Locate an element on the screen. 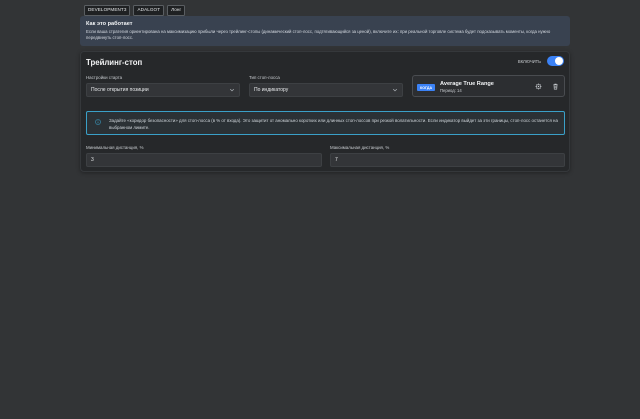  indicator-card: КОГДА Average True Range Период: 14 is located at coordinates (488, 86).